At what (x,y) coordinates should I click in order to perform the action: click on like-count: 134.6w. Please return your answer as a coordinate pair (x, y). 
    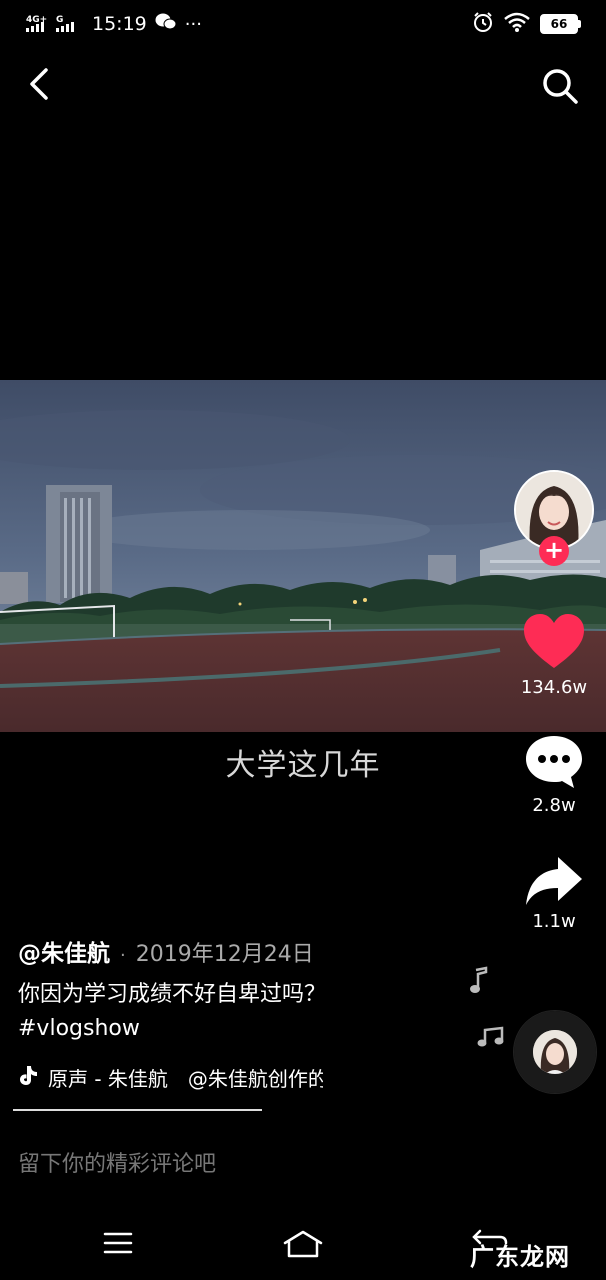
    Looking at the image, I should click on (554, 687).